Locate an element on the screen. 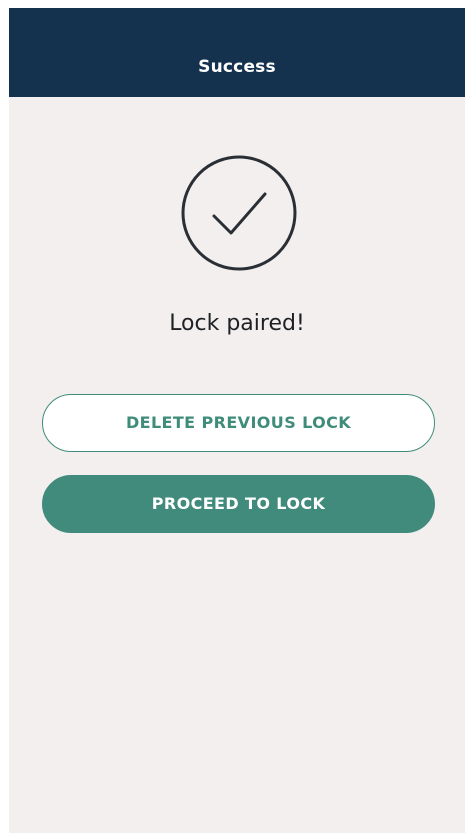 This screenshot has width=465, height=833. page-title: Success is located at coordinates (237, 67).